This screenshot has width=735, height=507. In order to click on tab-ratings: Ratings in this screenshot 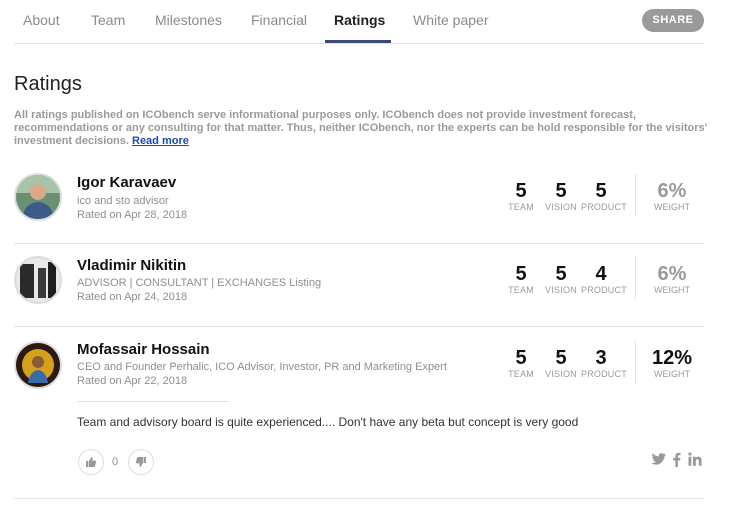, I will do `click(359, 20)`.